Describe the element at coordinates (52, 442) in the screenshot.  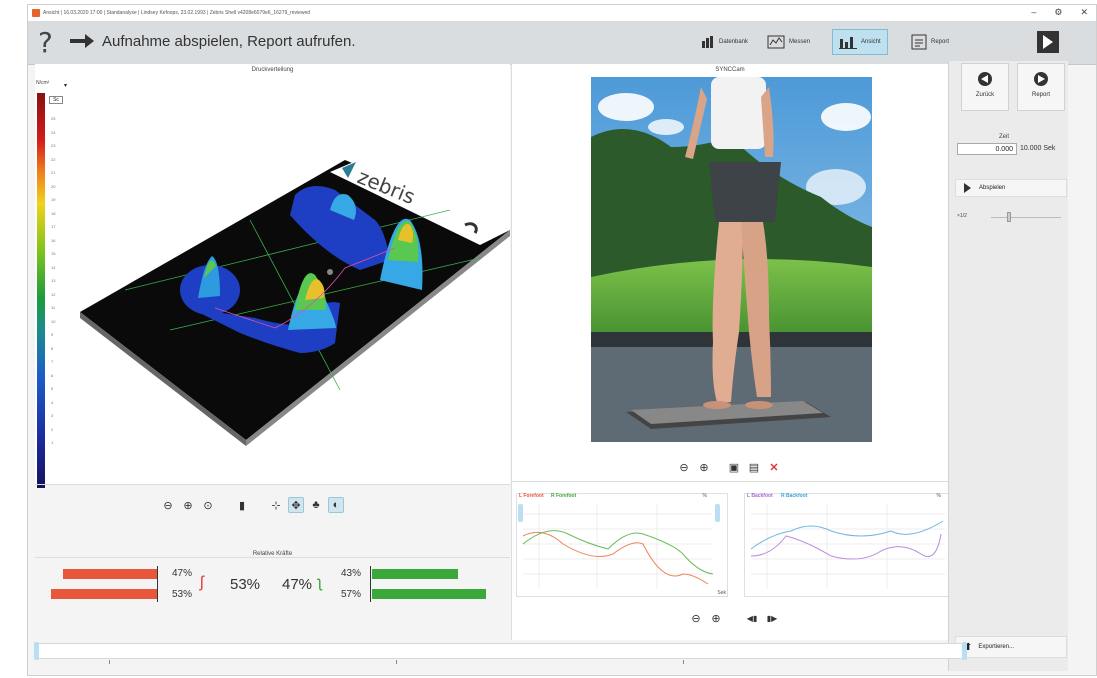
I see `scale-tick: 1` at that location.